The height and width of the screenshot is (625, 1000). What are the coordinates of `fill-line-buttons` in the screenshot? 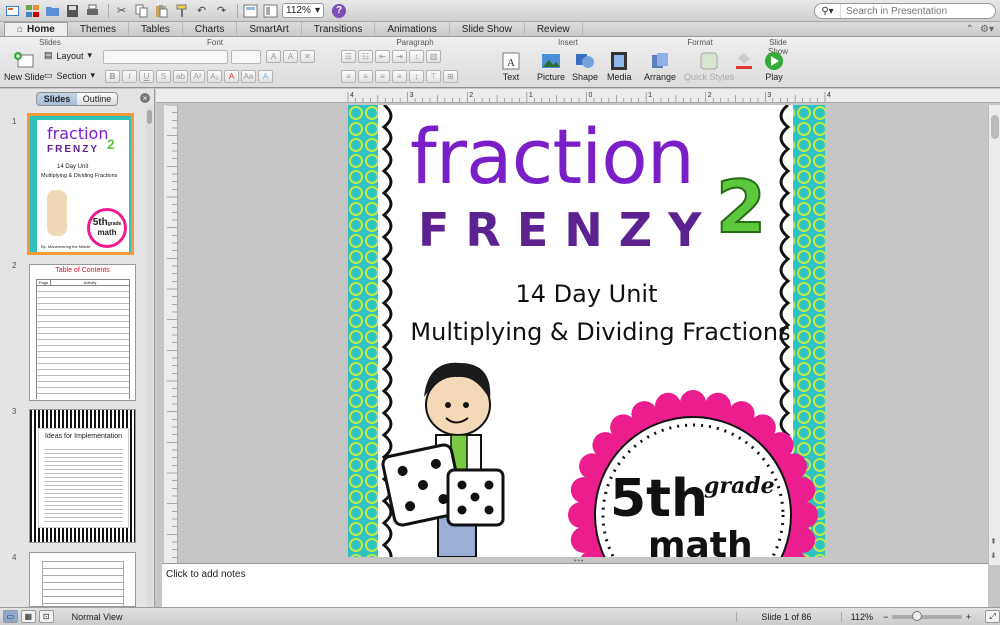 It's located at (744, 61).